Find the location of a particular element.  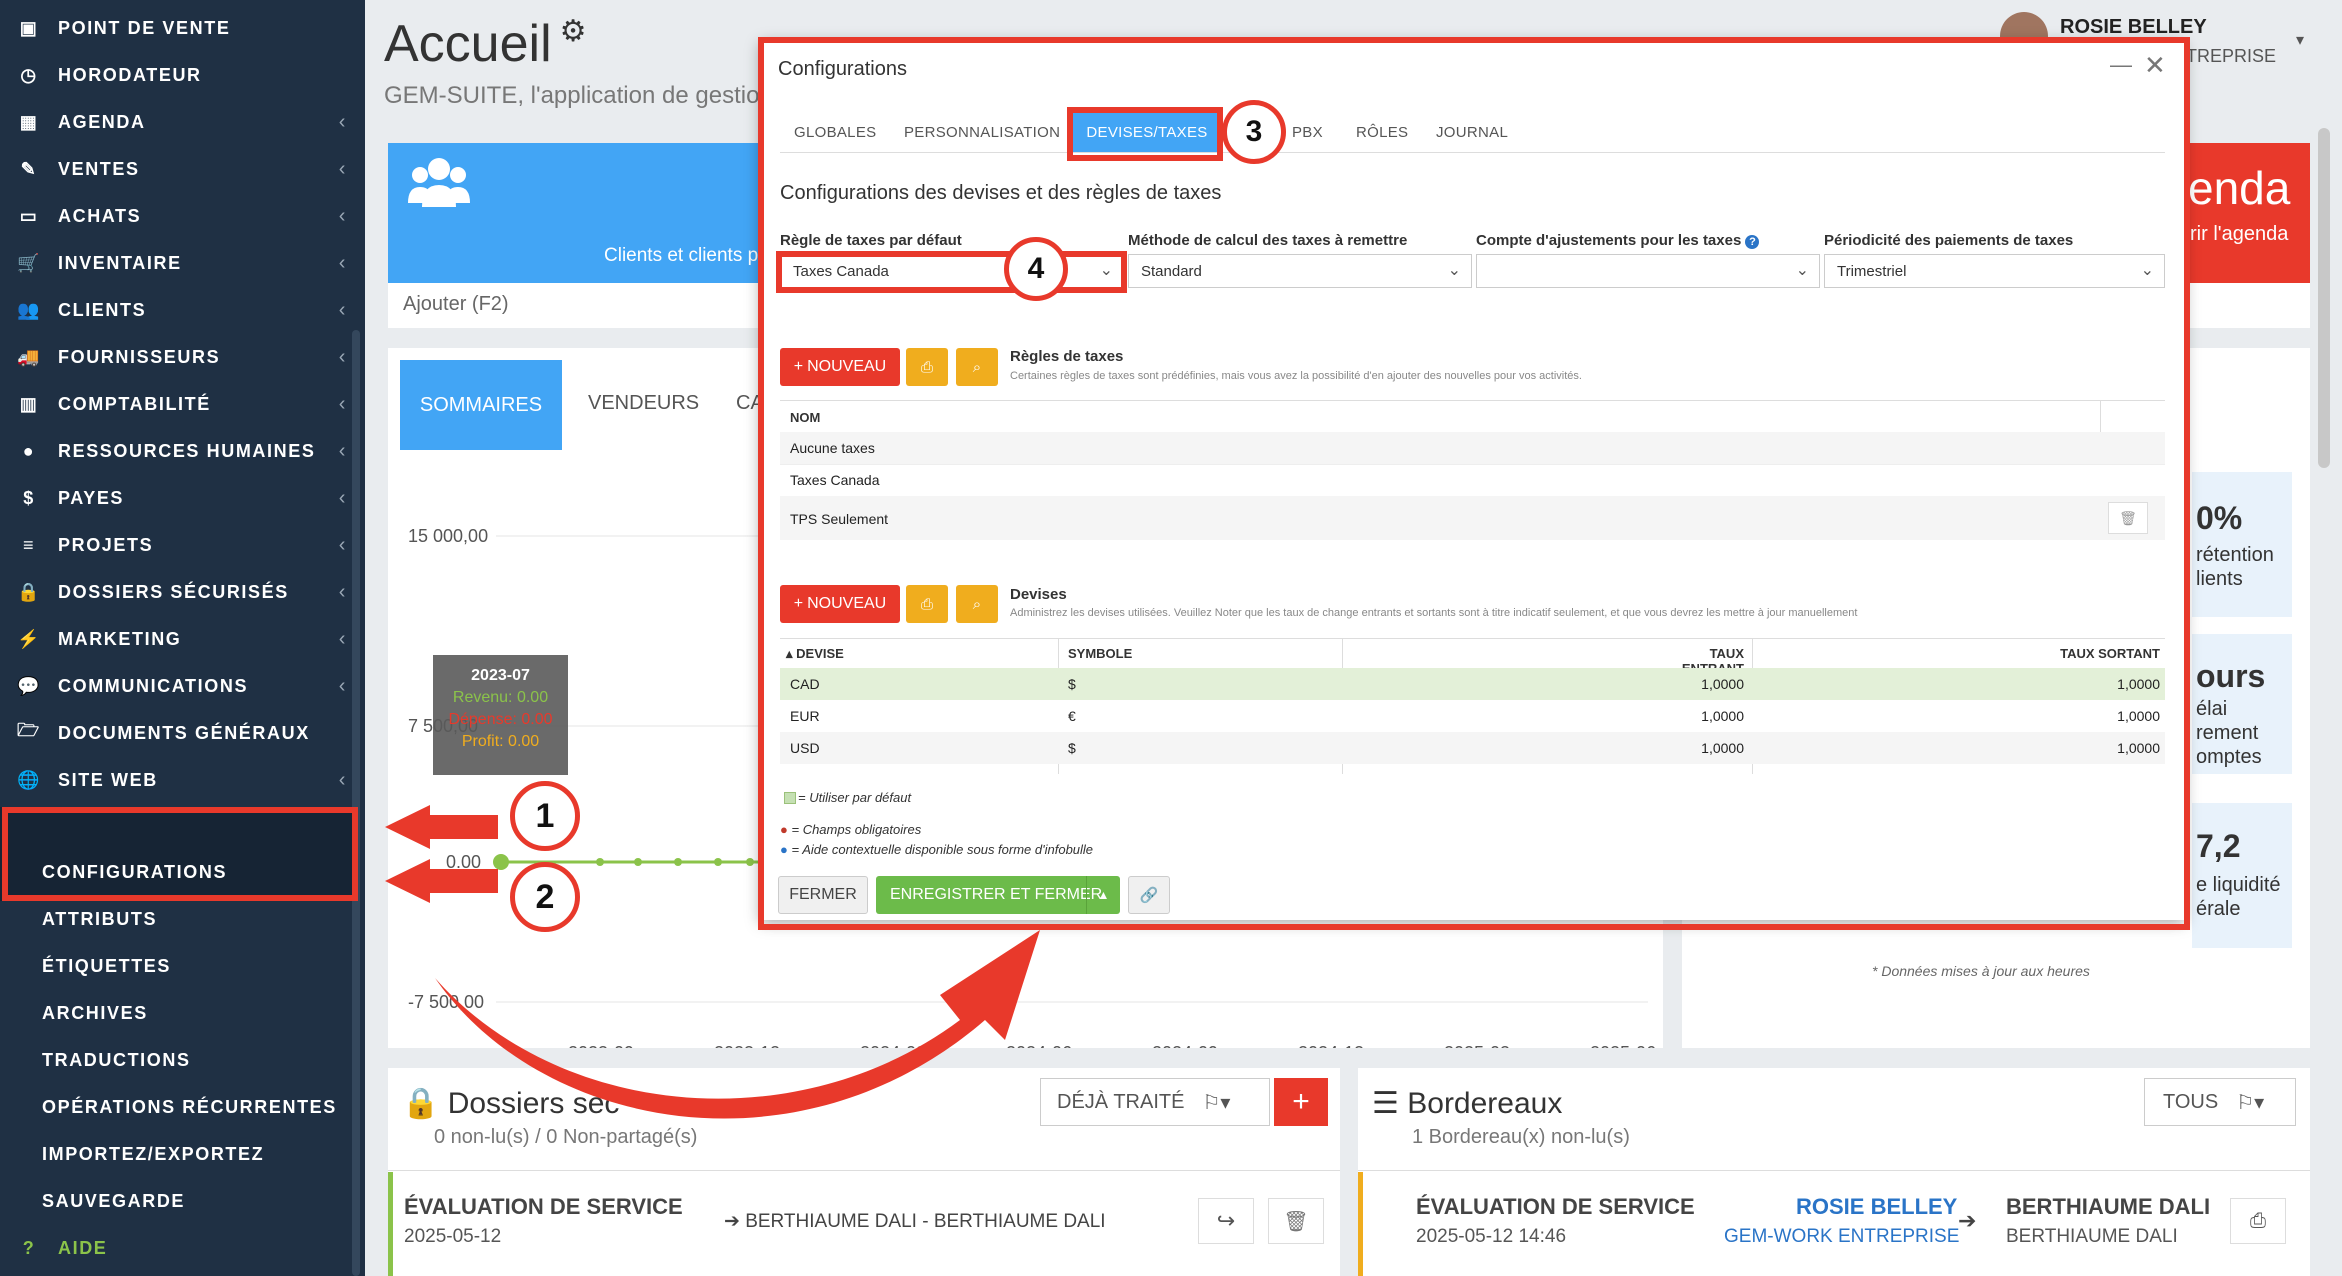

bordereau-from-name: ROSIE BELLEY is located at coordinates (1876, 1207).